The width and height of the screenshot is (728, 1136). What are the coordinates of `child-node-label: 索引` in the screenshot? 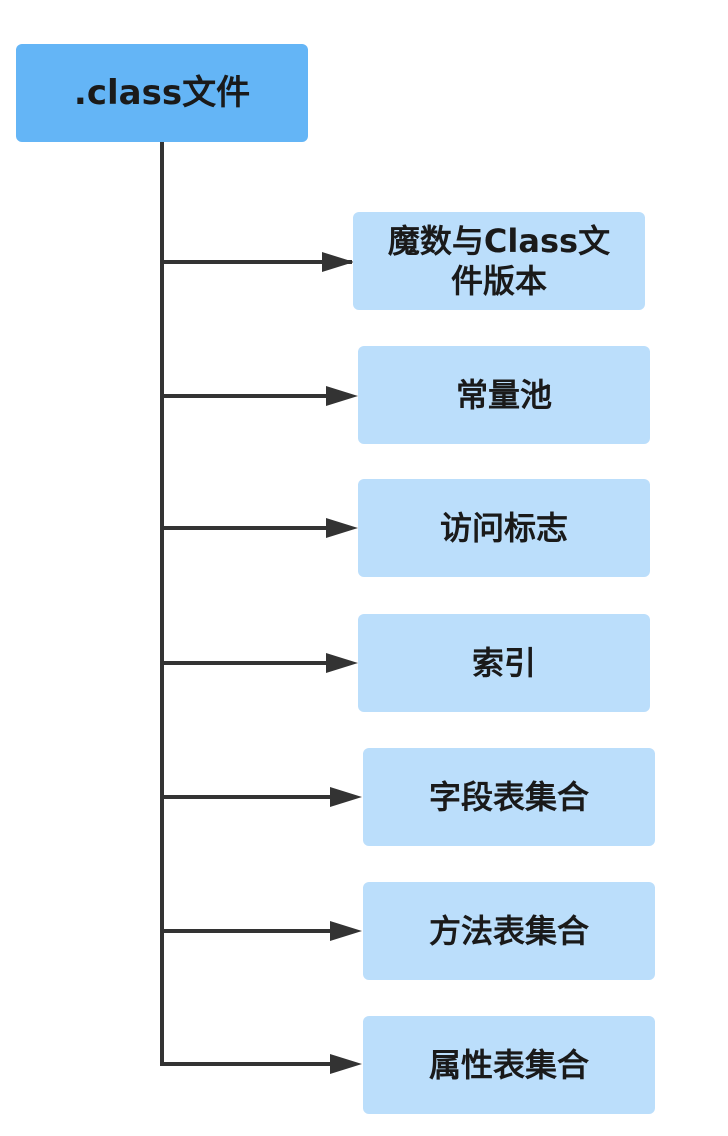 It's located at (503, 663).